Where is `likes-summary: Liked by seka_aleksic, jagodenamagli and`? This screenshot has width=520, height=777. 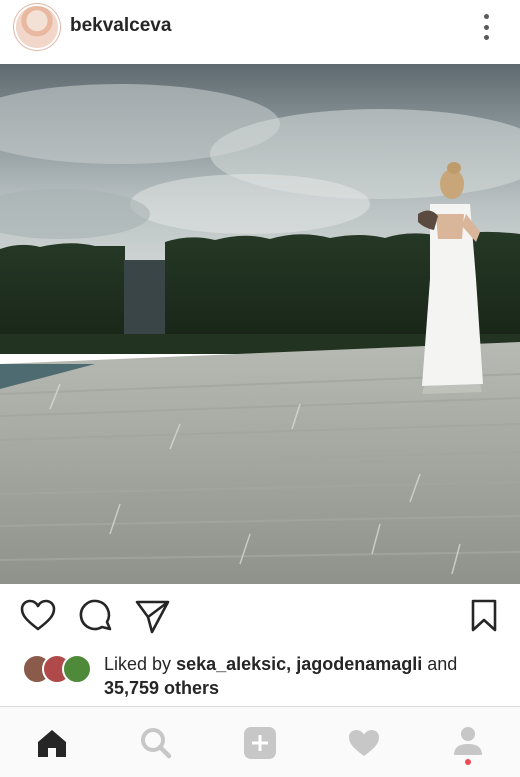
likes-summary: Liked by seka_aleksic, jagodenamagli and is located at coordinates (304, 664).